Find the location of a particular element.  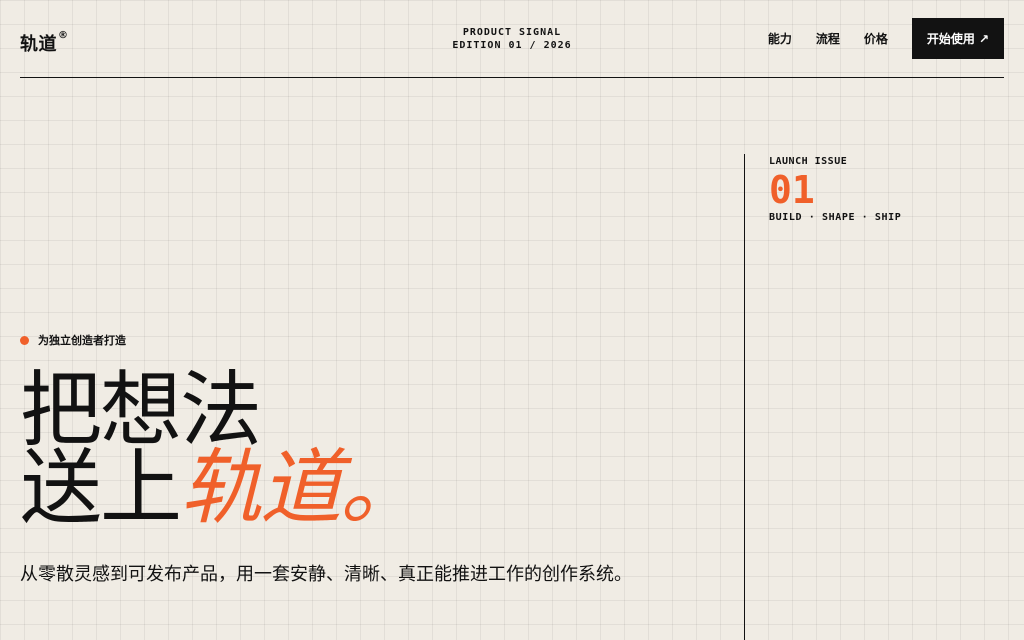

headline-accent: 轨道。 is located at coordinates (301, 488).